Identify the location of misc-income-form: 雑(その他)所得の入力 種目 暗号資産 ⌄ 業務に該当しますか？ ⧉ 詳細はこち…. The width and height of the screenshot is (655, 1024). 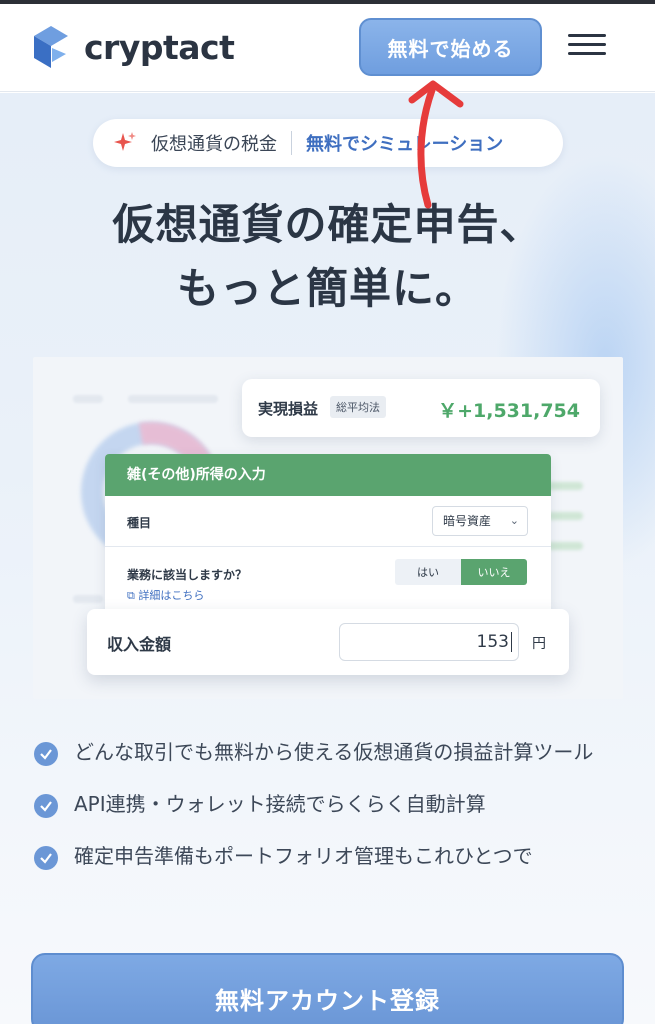
(328, 534).